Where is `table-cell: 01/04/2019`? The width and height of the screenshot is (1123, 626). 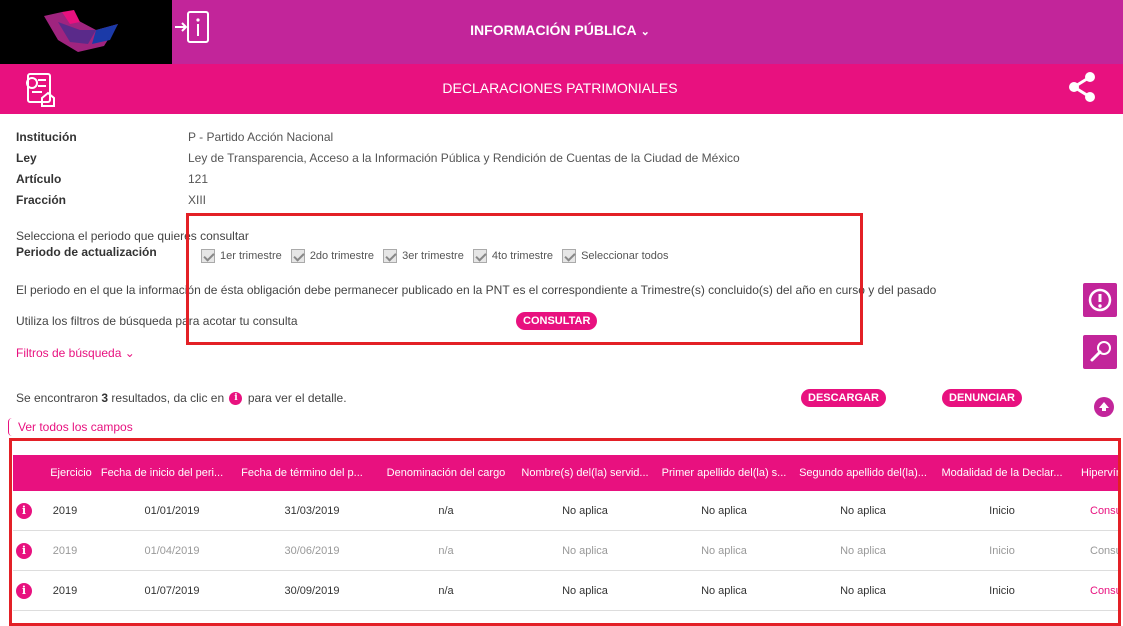
table-cell: 01/04/2019 is located at coordinates (172, 551).